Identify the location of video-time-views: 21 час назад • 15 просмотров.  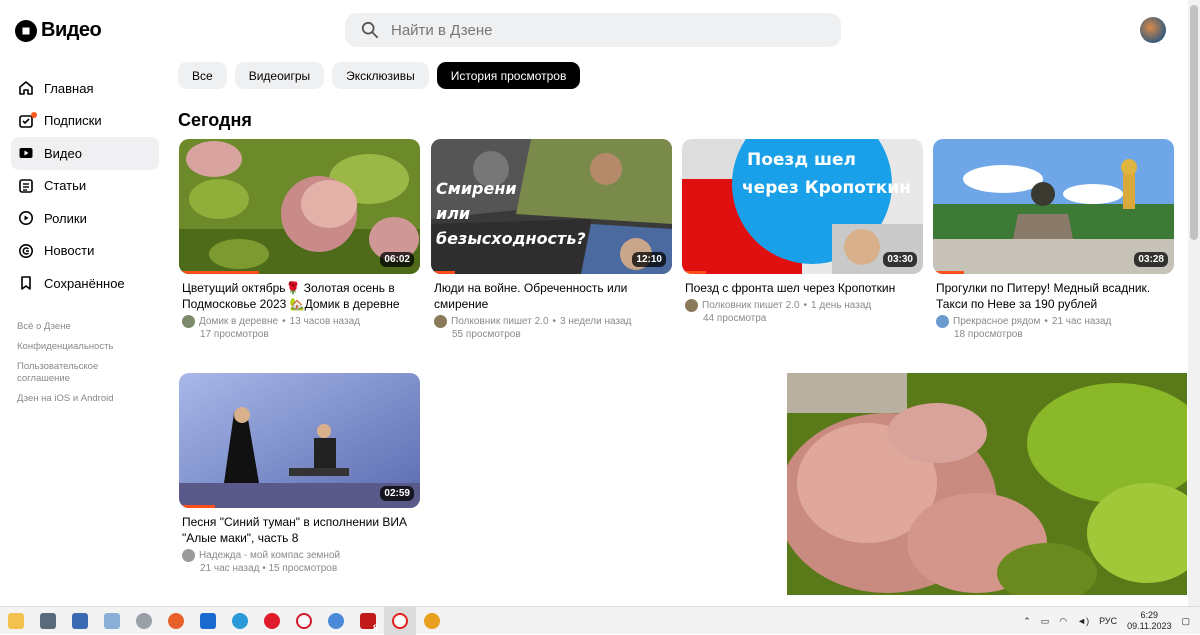
(299, 568).